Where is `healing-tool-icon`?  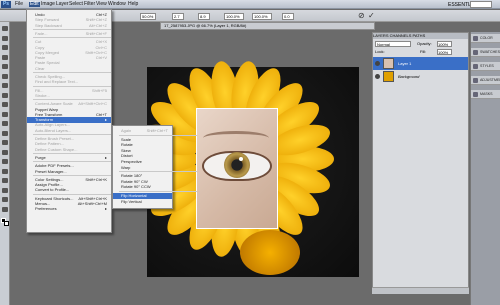 healing-tool-icon is located at coordinates (5, 85).